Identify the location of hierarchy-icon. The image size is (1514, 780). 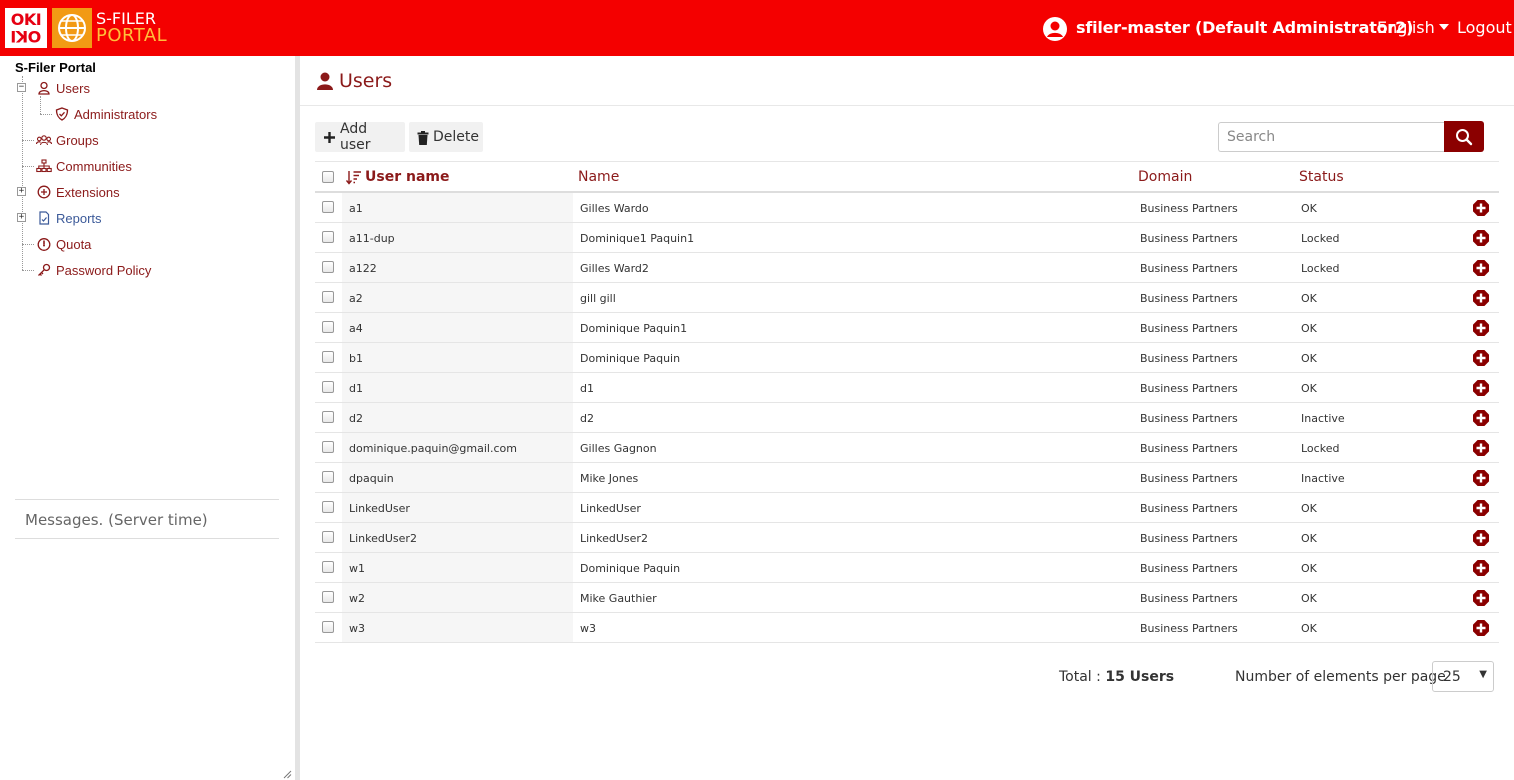
(44, 166).